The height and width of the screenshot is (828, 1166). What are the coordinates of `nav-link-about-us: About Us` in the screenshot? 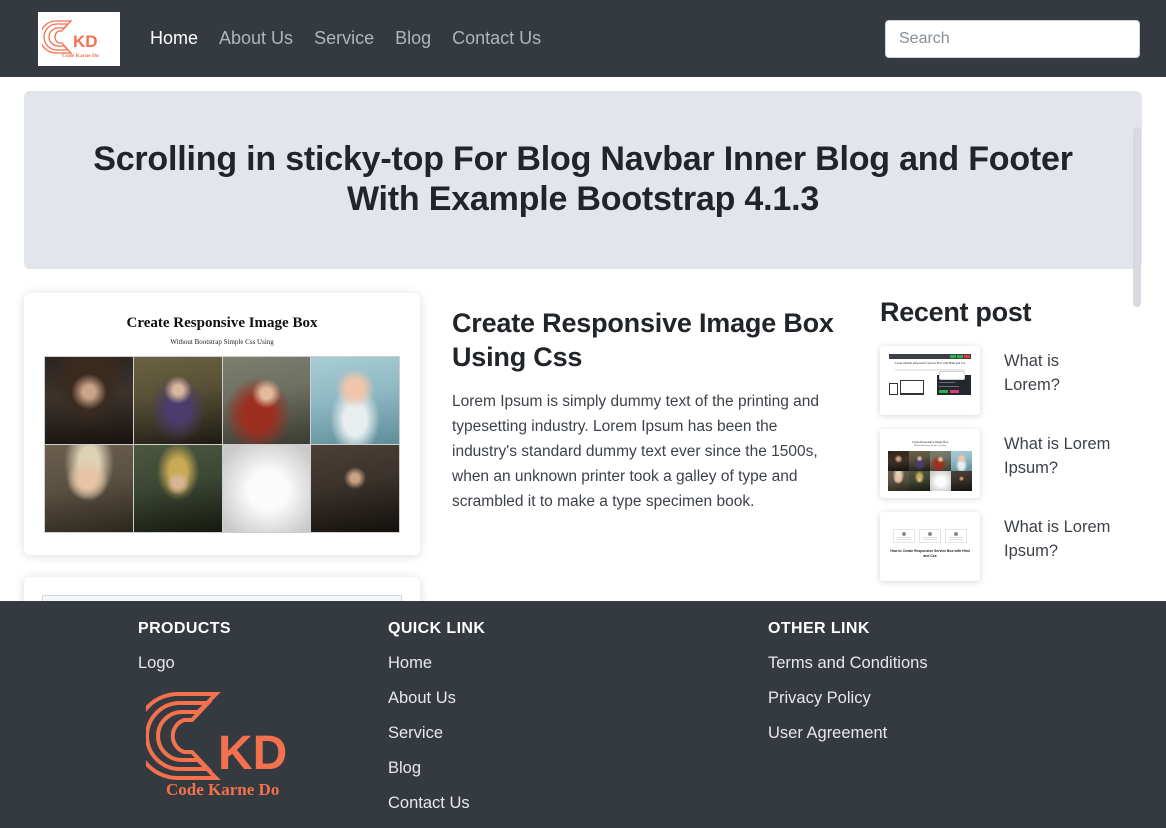 It's located at (256, 38).